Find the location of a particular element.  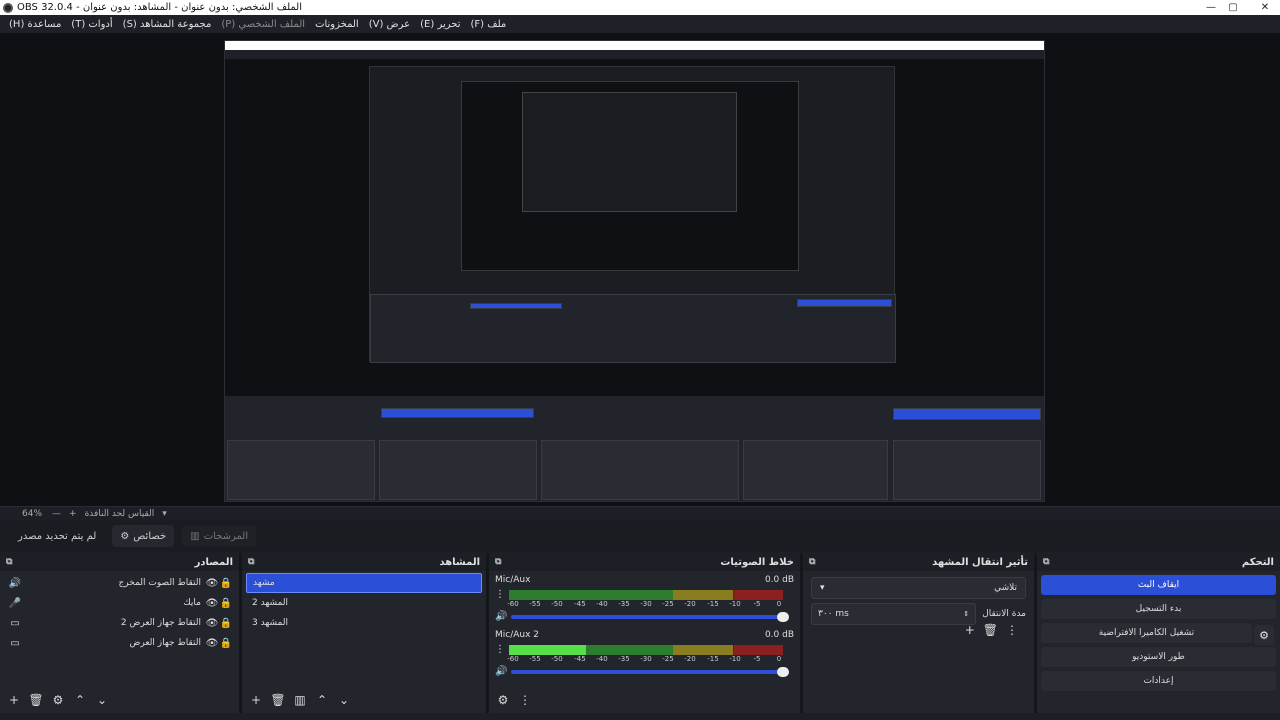

transition-menu-icon: ⋮ is located at coordinates (1012, 630).